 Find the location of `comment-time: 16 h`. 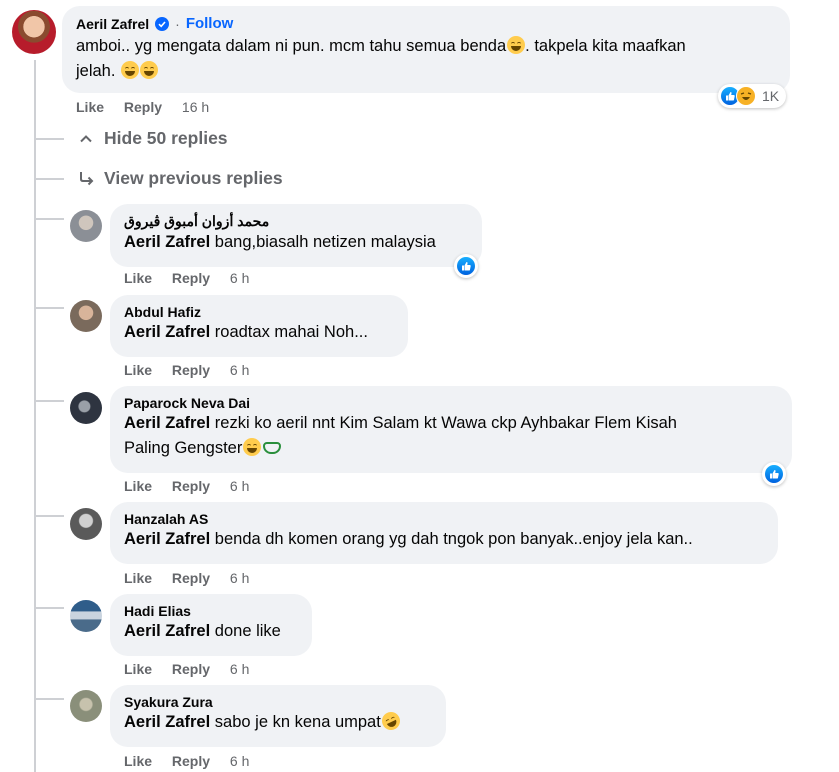

comment-time: 16 h is located at coordinates (195, 107).